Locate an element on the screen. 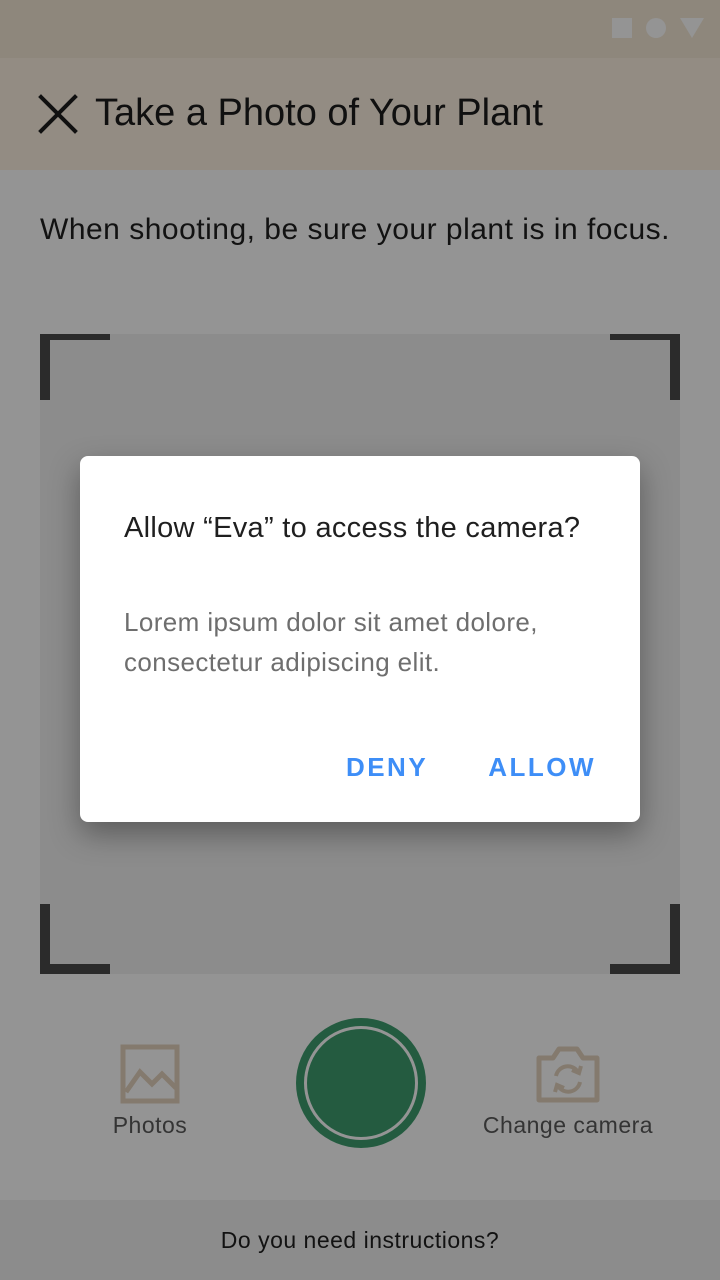 This screenshot has height=1280, width=720. deny-button: DENY is located at coordinates (387, 767).